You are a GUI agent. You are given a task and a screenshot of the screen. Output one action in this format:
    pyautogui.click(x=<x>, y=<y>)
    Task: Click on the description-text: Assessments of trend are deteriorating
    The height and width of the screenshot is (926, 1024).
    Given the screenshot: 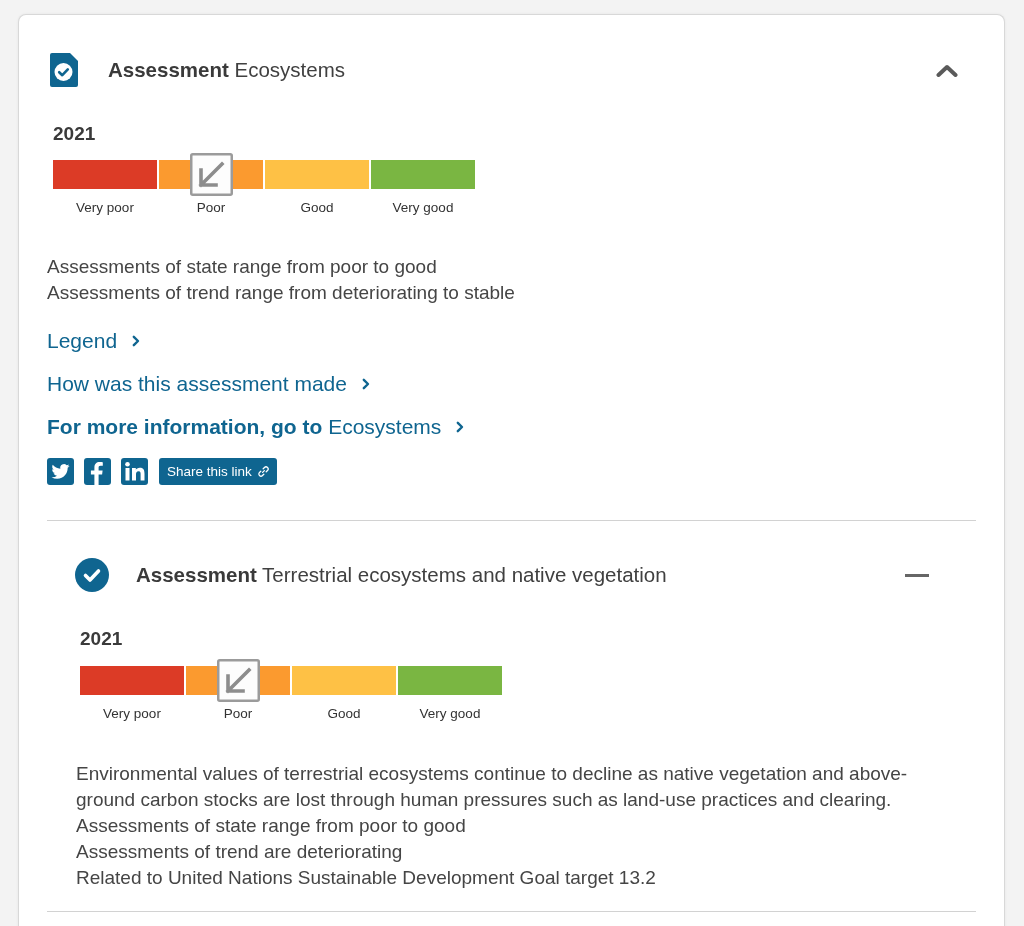 What is the action you would take?
    pyautogui.click(x=240, y=852)
    